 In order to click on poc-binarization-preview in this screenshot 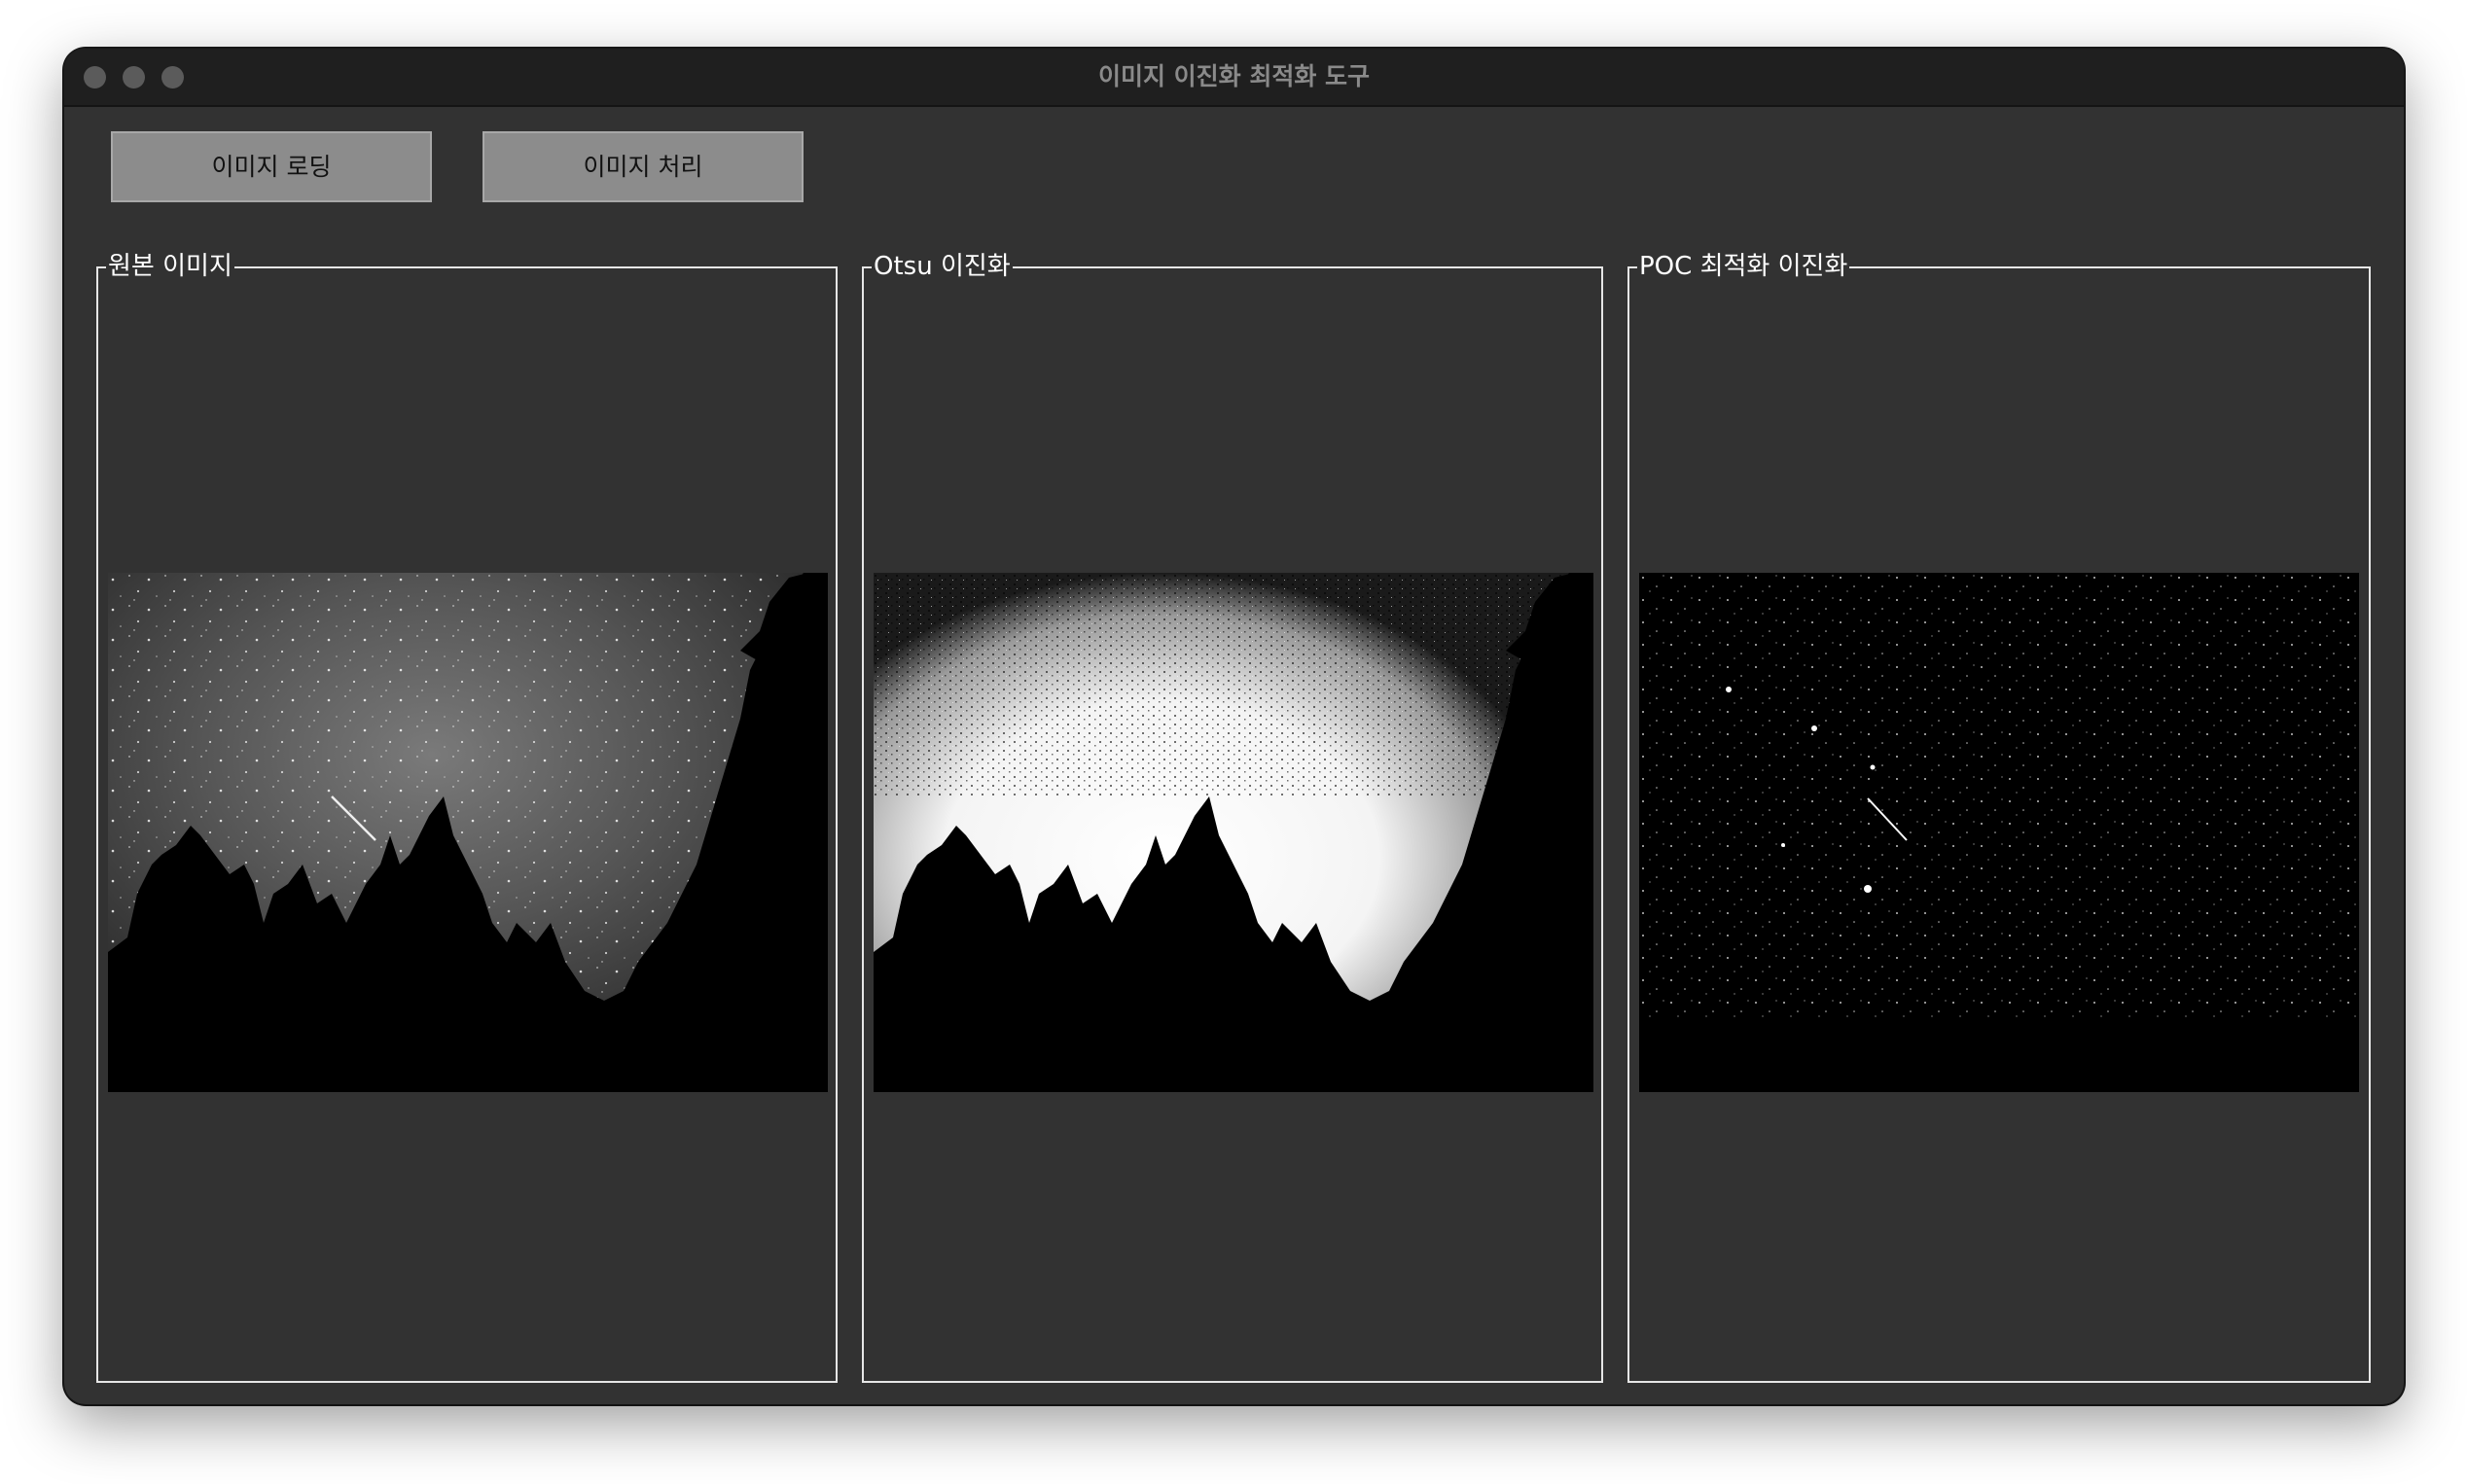, I will do `click(1999, 833)`.